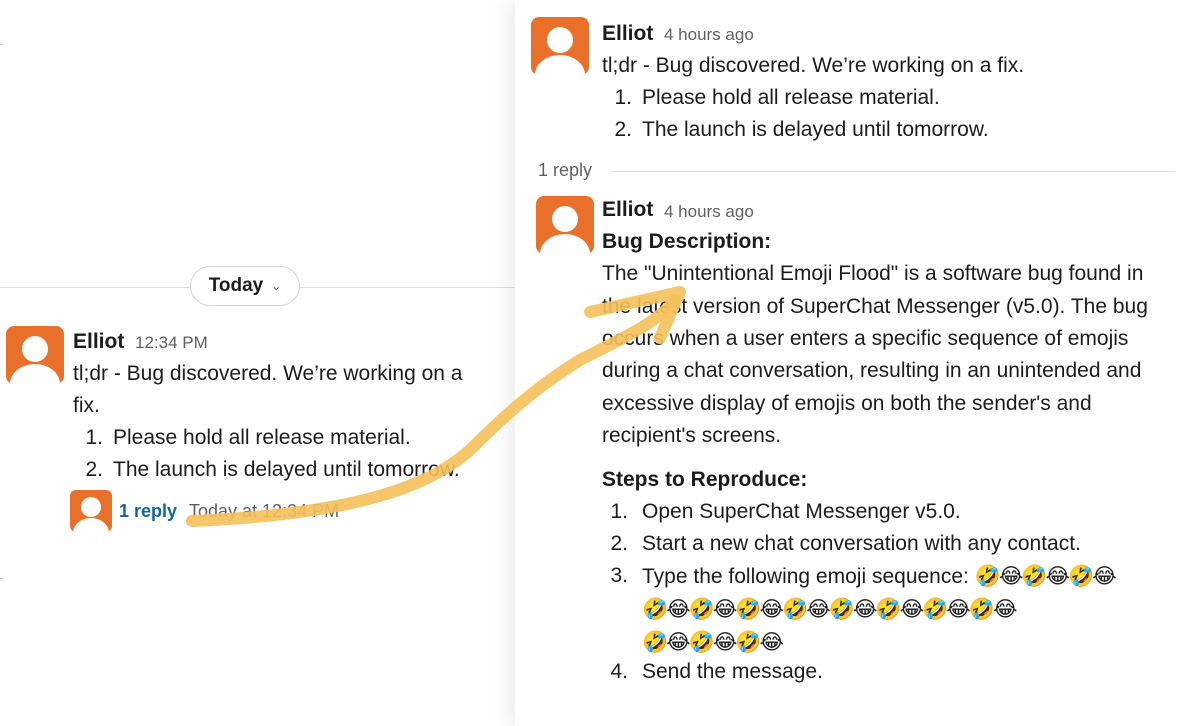 The height and width of the screenshot is (726, 1198). What do you see at coordinates (86, 405) in the screenshot?
I see `message-text-line: fix.` at bounding box center [86, 405].